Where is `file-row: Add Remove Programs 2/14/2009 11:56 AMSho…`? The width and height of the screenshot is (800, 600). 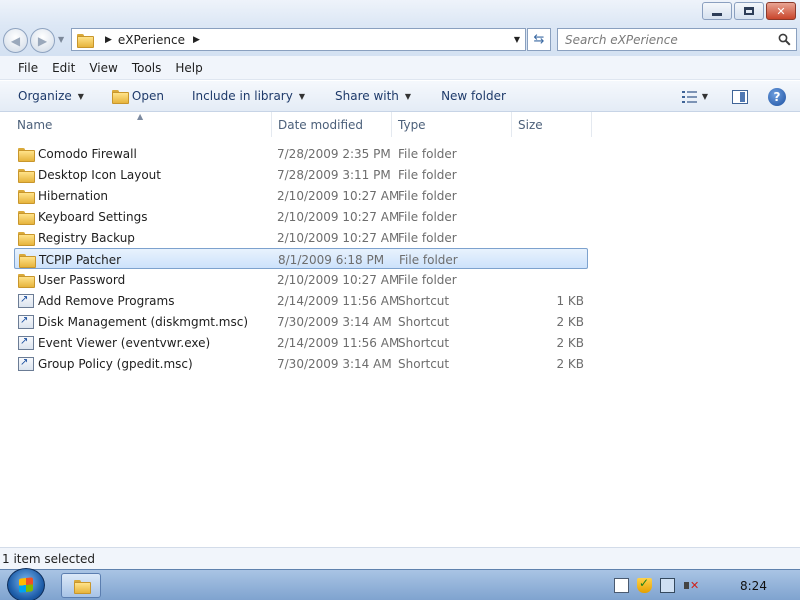 file-row: Add Remove Programs 2/14/2009 11:56 AMSho… is located at coordinates (301, 300).